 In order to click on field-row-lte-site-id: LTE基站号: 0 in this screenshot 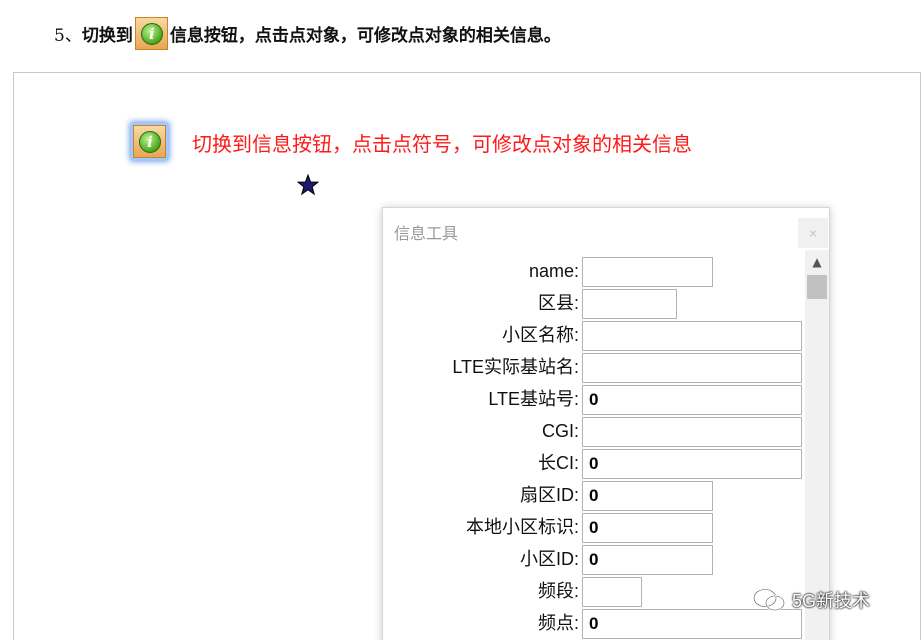, I will do `click(593, 399)`.